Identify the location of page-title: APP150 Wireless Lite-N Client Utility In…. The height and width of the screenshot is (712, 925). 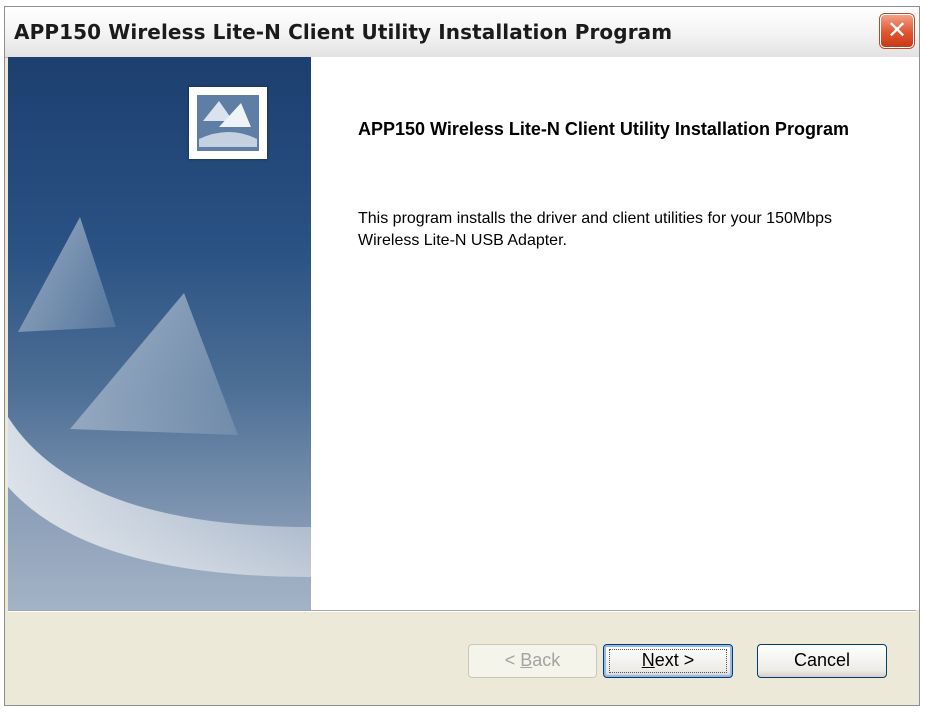
(603, 129).